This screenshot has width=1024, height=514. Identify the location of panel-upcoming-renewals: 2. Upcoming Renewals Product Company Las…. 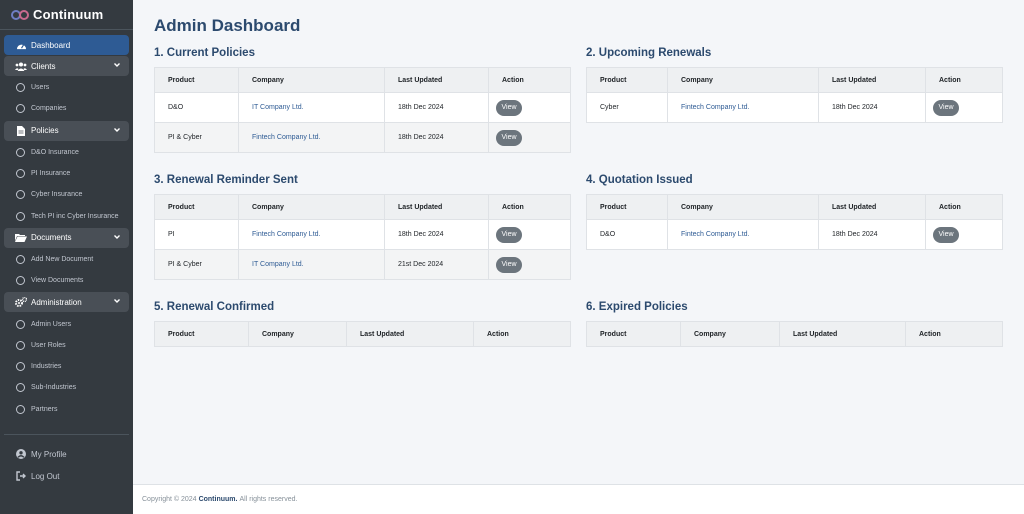
(794, 85).